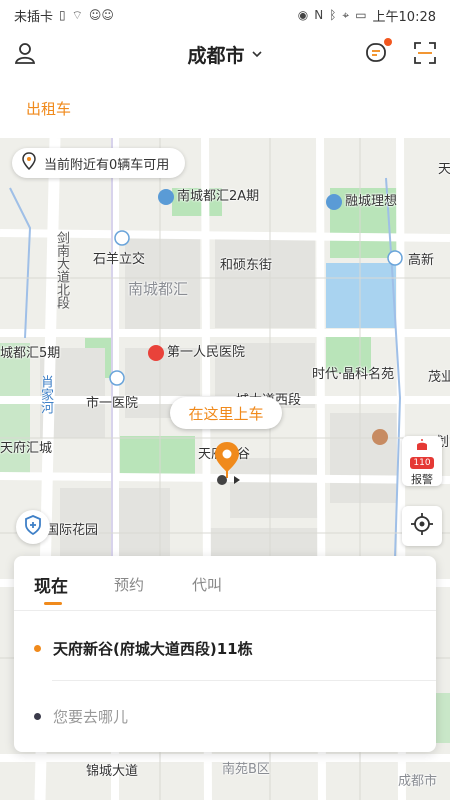  I want to click on app-header: 成都市, so click(225, 54).